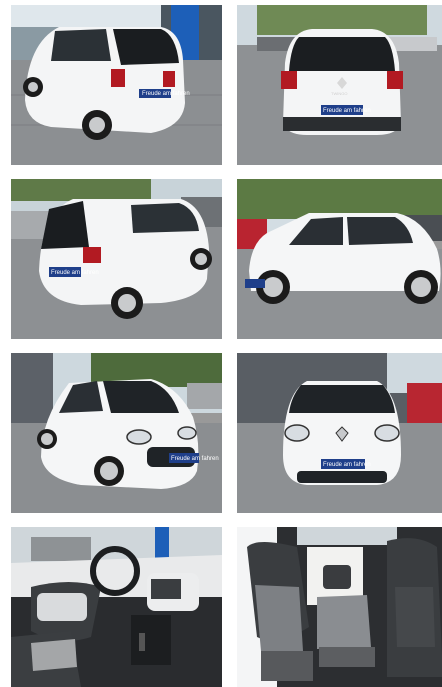 Image resolution: width=442 pixels, height=687 pixels. I want to click on model-badge-text: TWINGO, so click(339, 93).